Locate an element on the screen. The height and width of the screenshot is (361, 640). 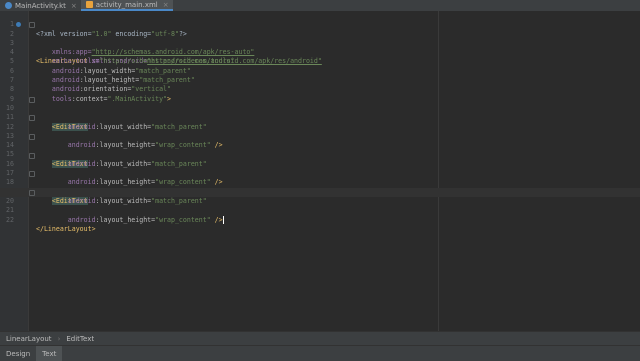
code-line: 19 android:layout_width="match_parent" is located at coordinates (320, 191).